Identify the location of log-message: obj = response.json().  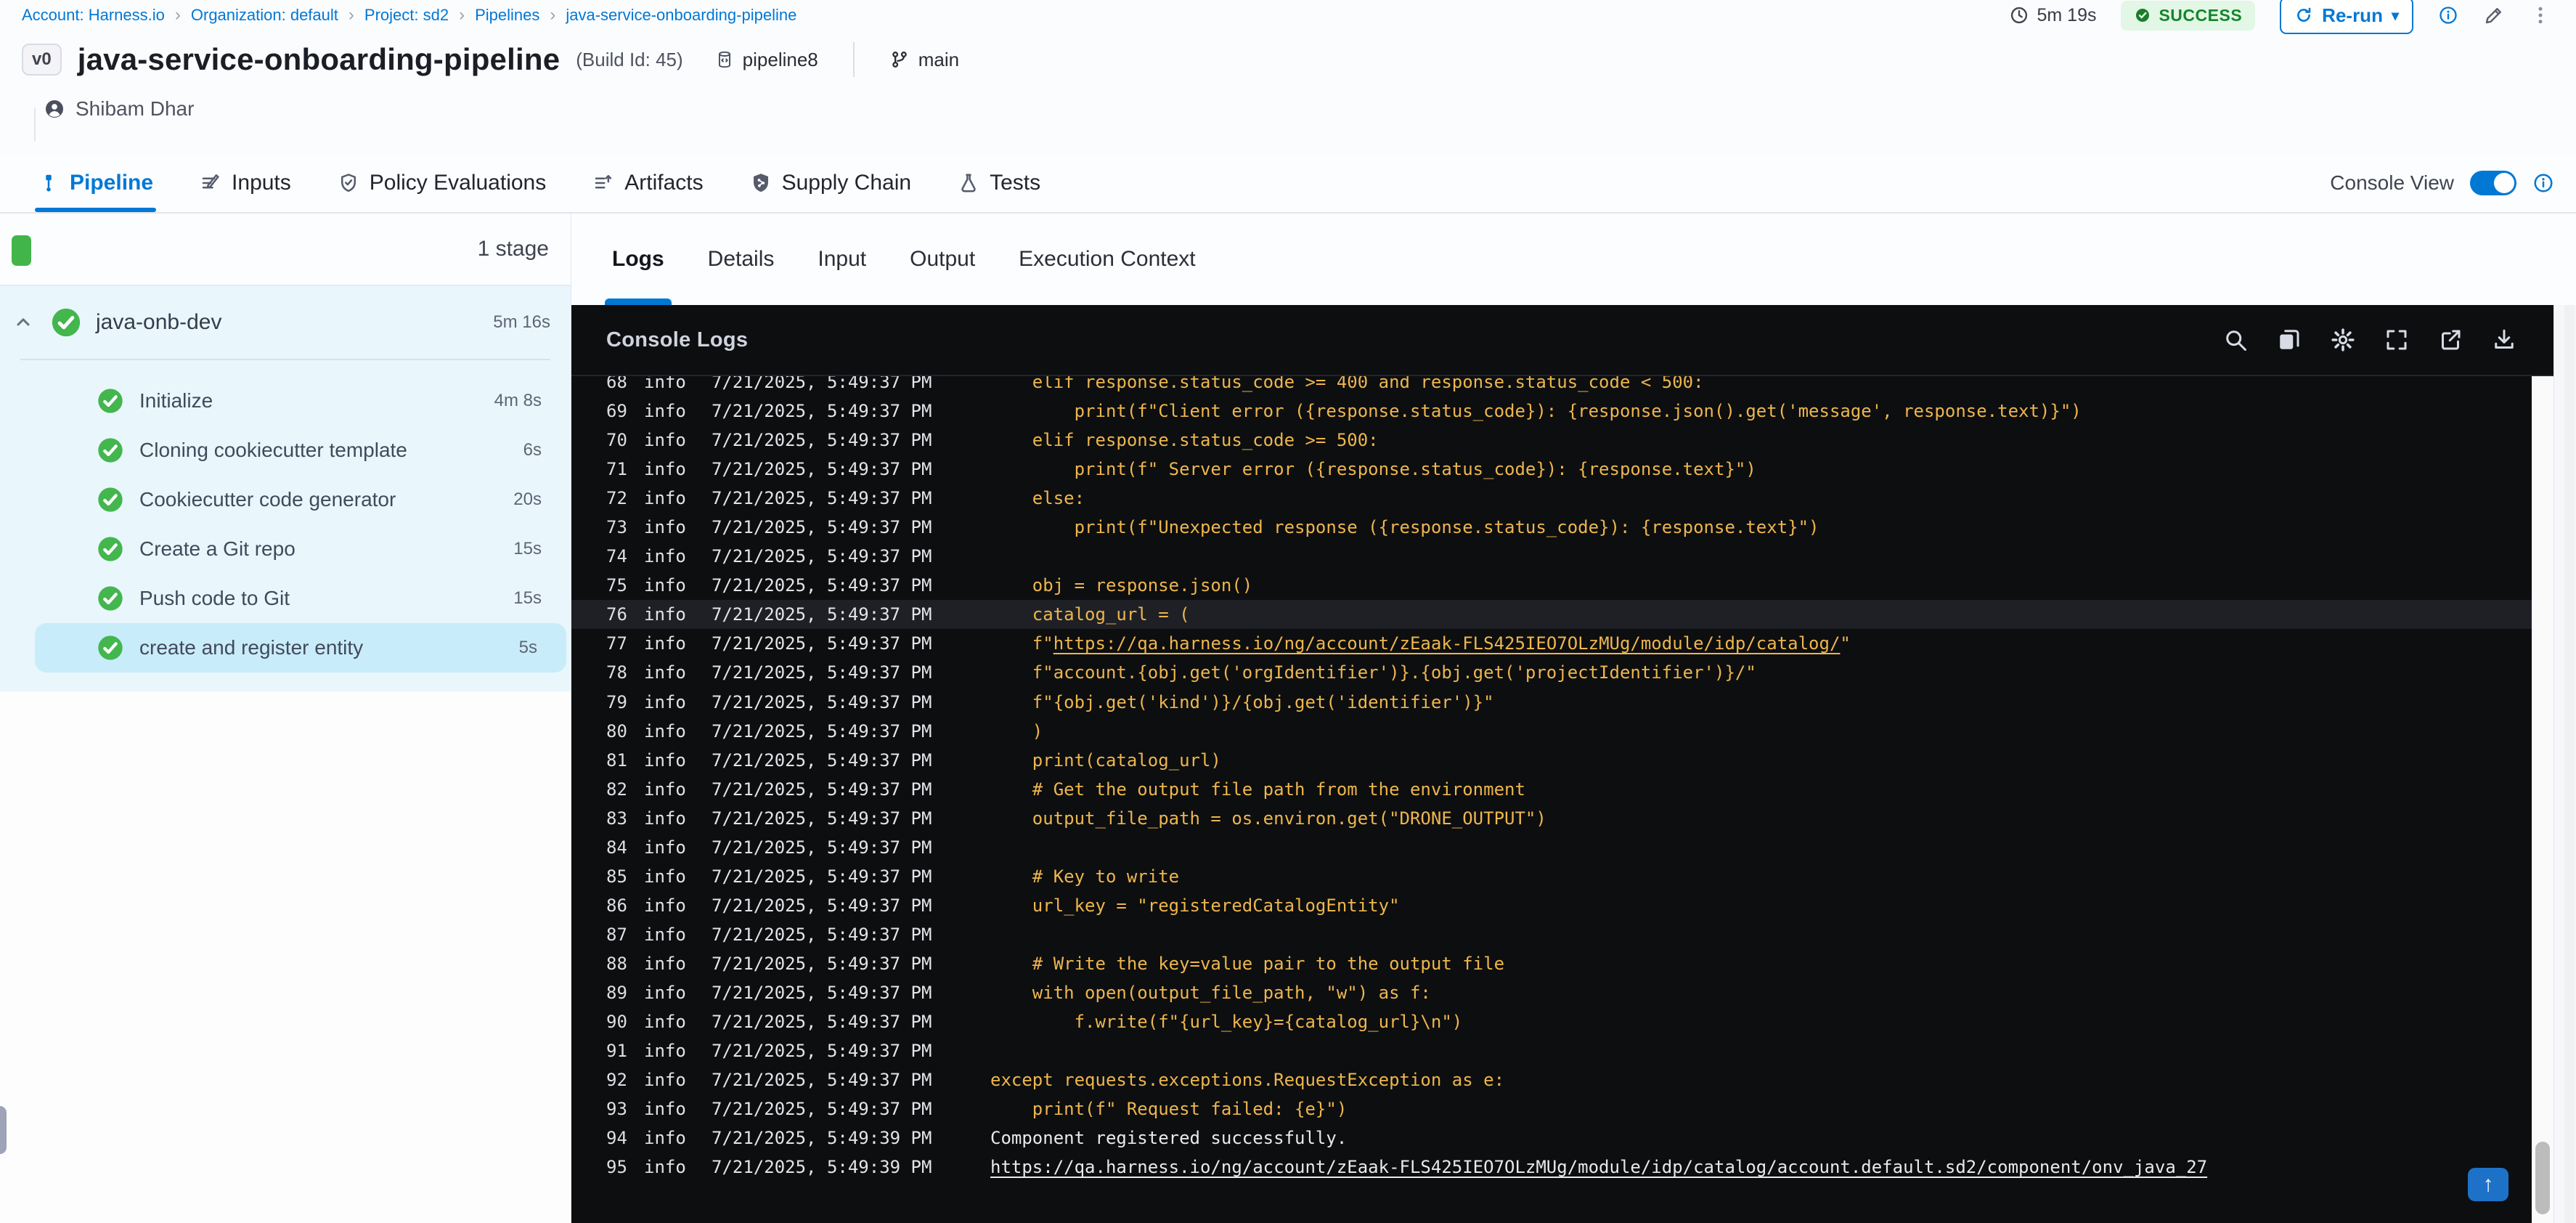
(1121, 585).